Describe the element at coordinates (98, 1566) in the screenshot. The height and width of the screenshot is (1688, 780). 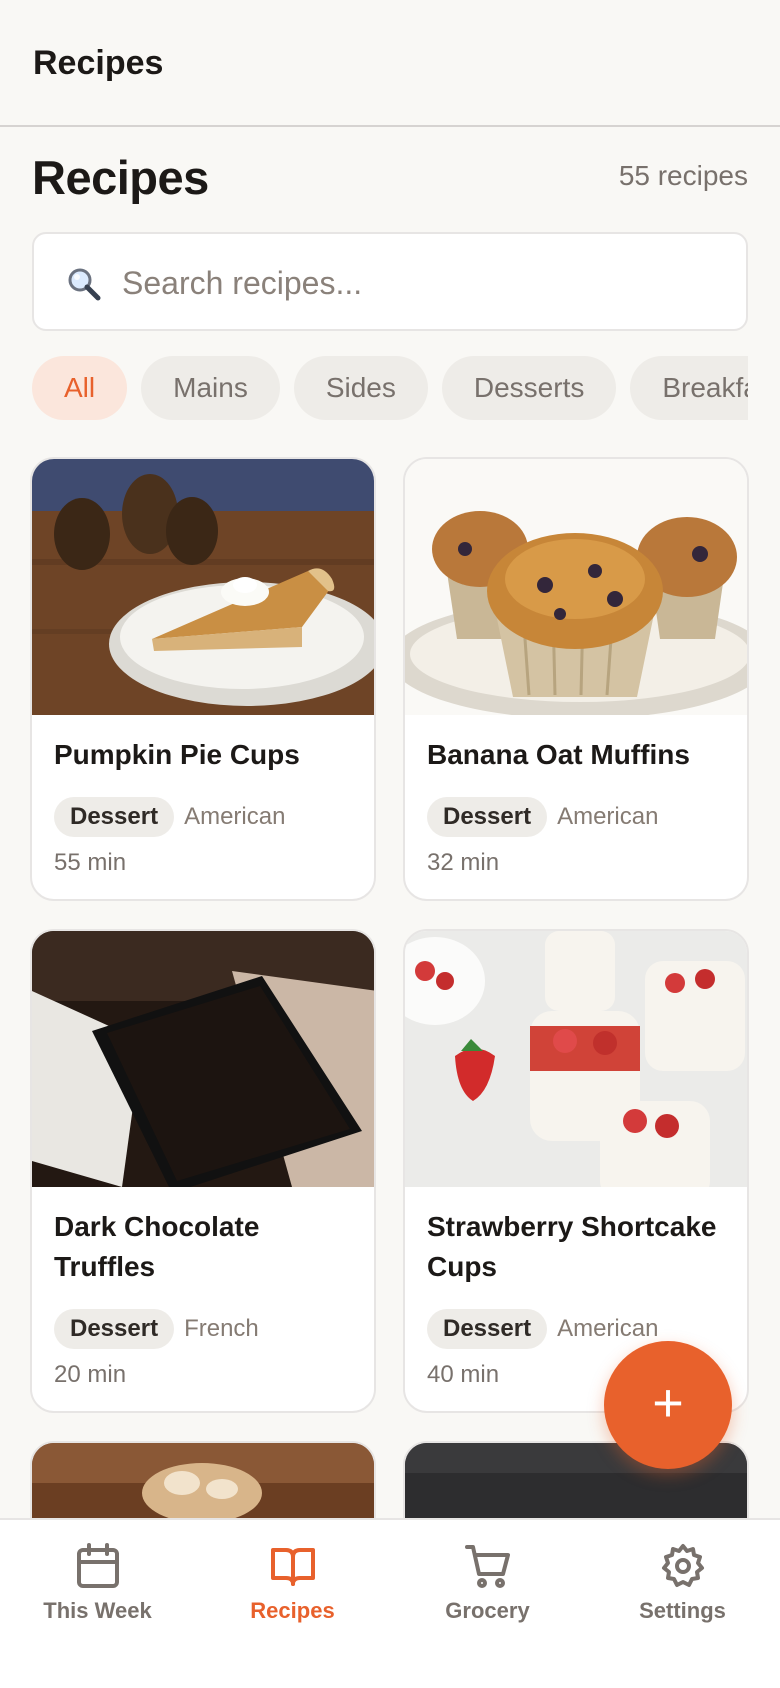
I see `calendar-icon` at that location.